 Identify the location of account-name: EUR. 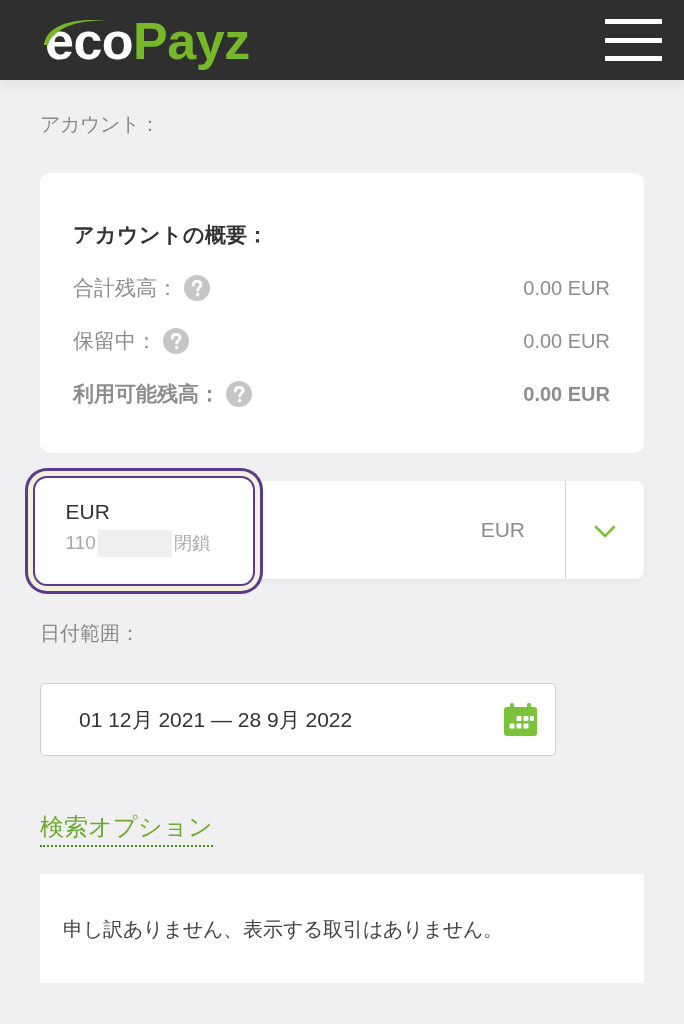
(88, 511).